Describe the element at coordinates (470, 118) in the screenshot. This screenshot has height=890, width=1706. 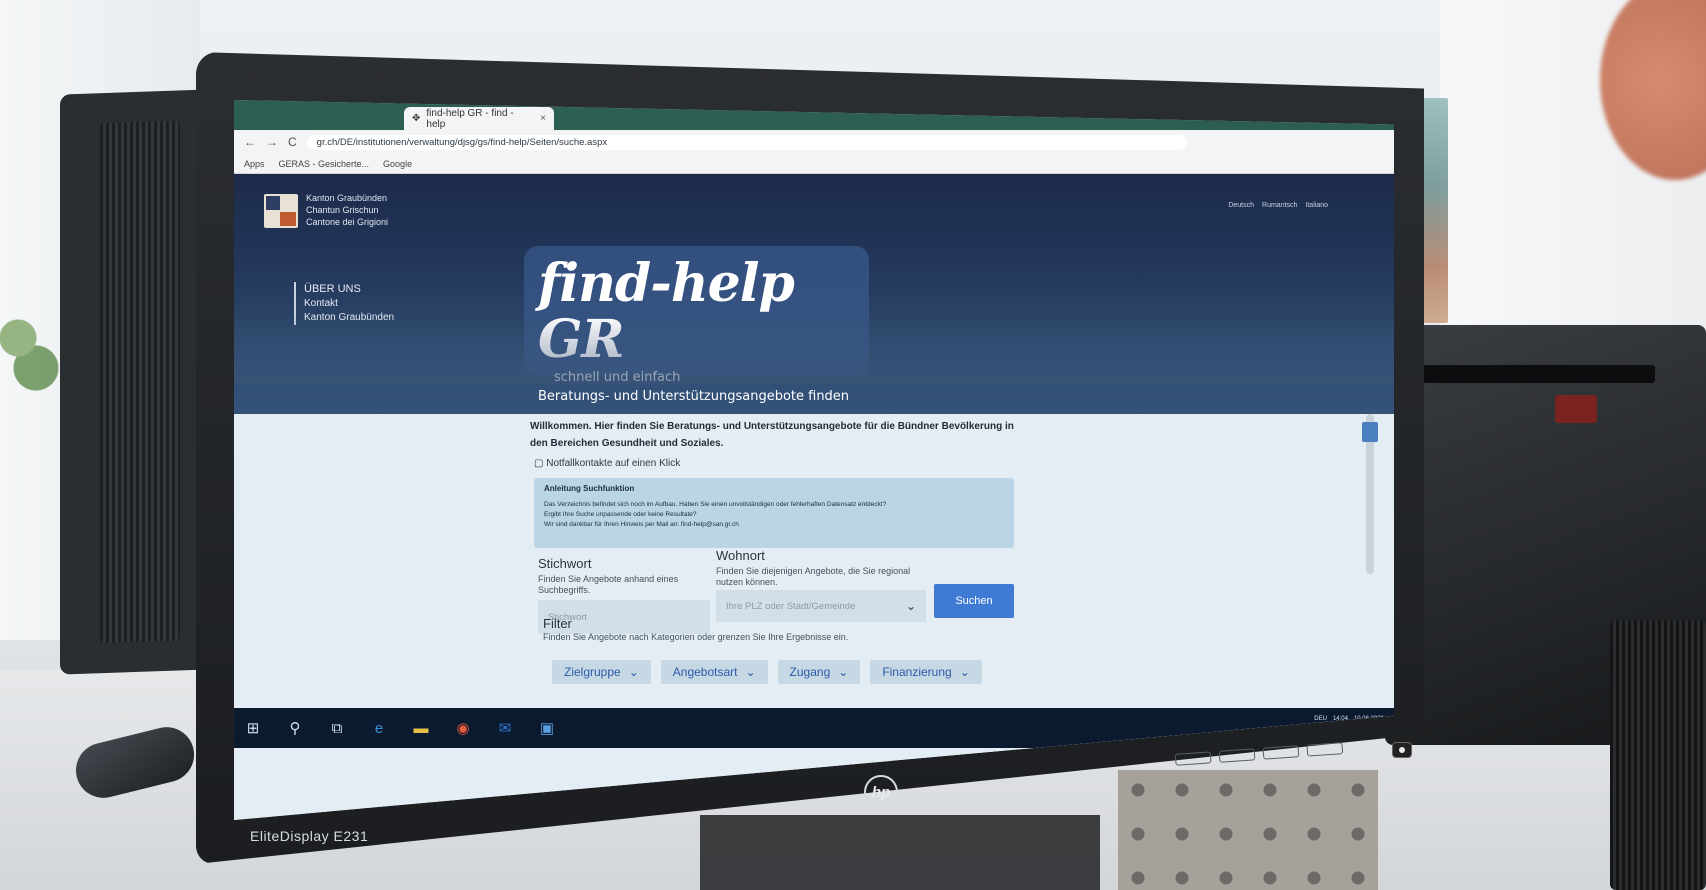
I see `tab-title: find-help GR - find - help` at that location.